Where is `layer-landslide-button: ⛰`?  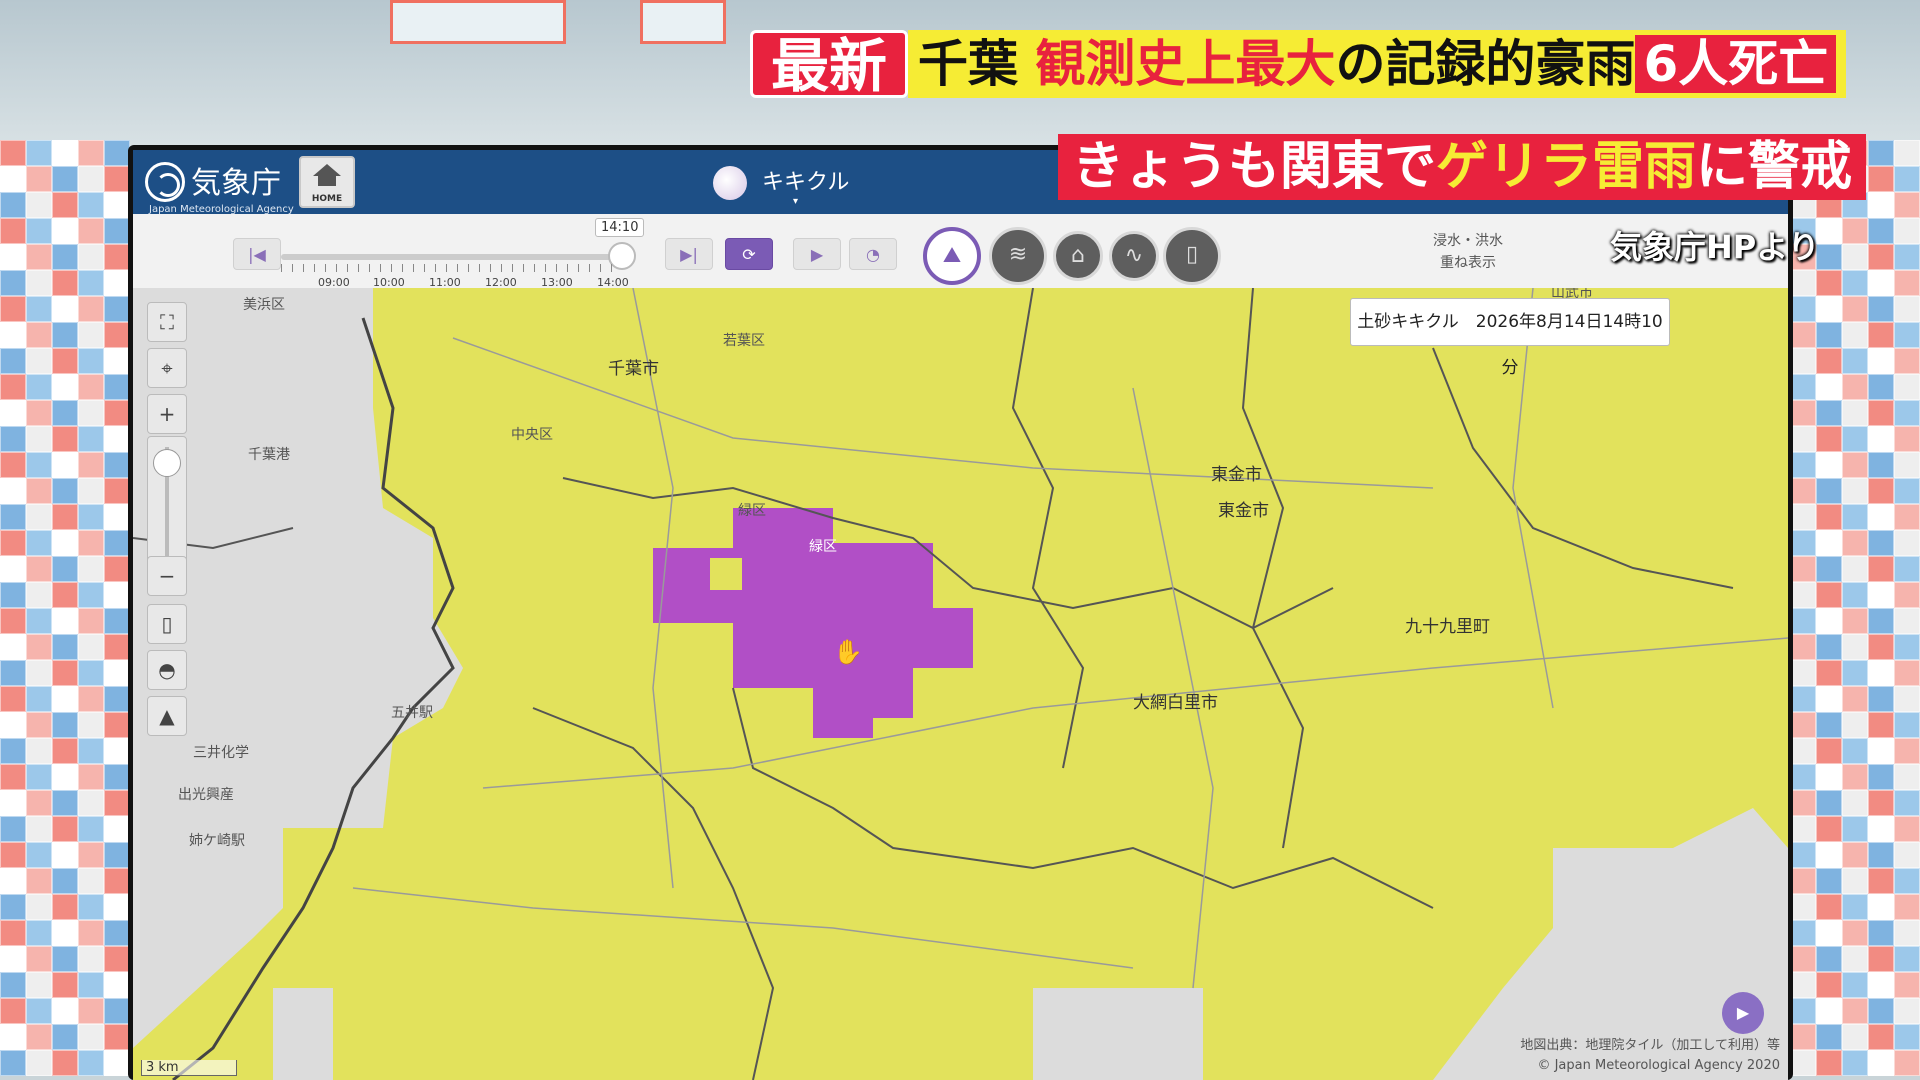
layer-landslide-button: ⛰ is located at coordinates (952, 256).